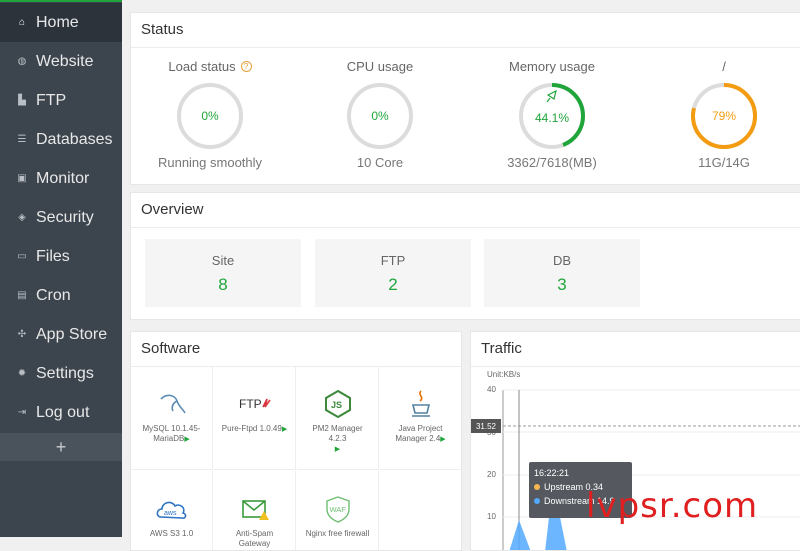  What do you see at coordinates (562, 260) in the screenshot?
I see `overview-db-label: DB` at bounding box center [562, 260].